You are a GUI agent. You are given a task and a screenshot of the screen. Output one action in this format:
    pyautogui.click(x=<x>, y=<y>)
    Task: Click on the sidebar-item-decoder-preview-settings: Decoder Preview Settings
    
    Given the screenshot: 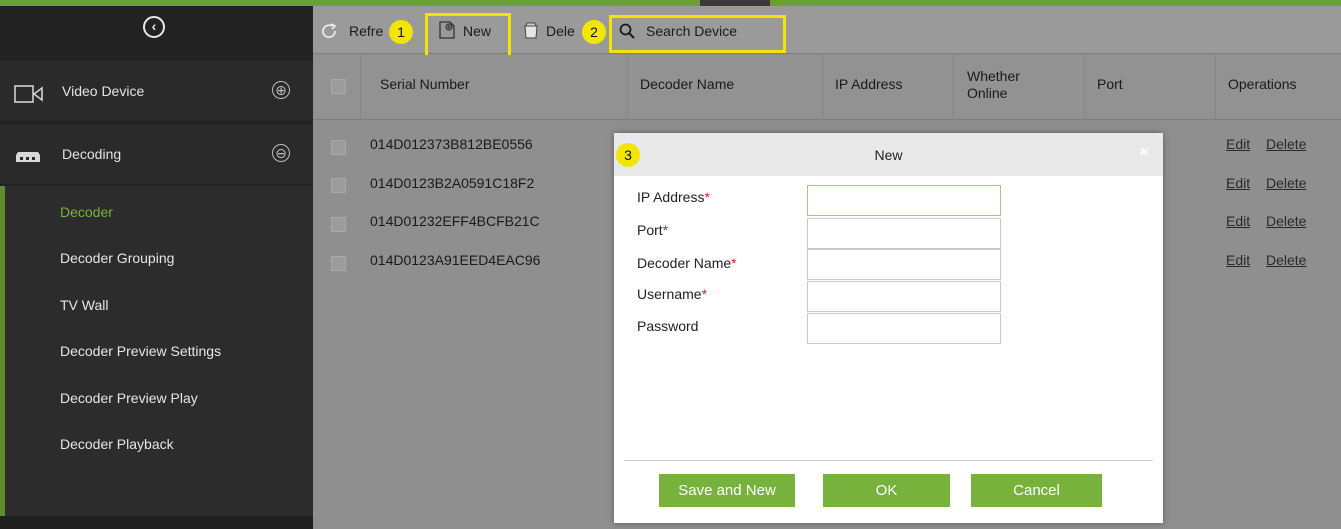 What is the action you would take?
    pyautogui.click(x=140, y=351)
    